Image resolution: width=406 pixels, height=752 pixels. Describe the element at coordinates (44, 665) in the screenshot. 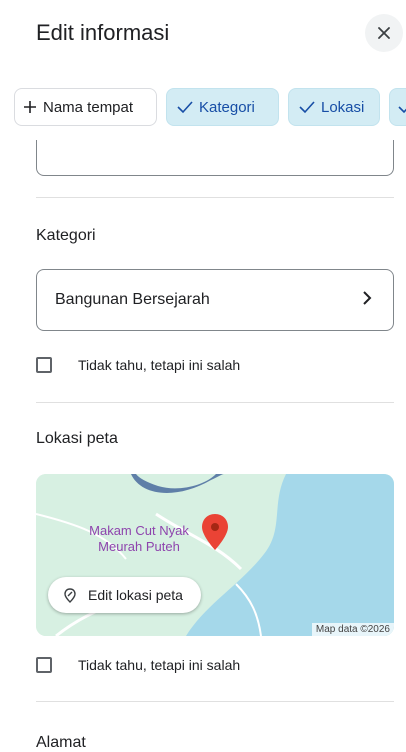

I see `map-not-sure-checkbox` at that location.